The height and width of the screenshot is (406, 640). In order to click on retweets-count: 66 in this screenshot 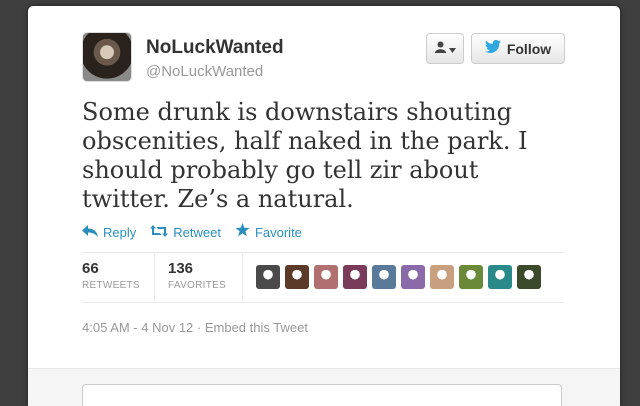, I will do `click(90, 268)`.